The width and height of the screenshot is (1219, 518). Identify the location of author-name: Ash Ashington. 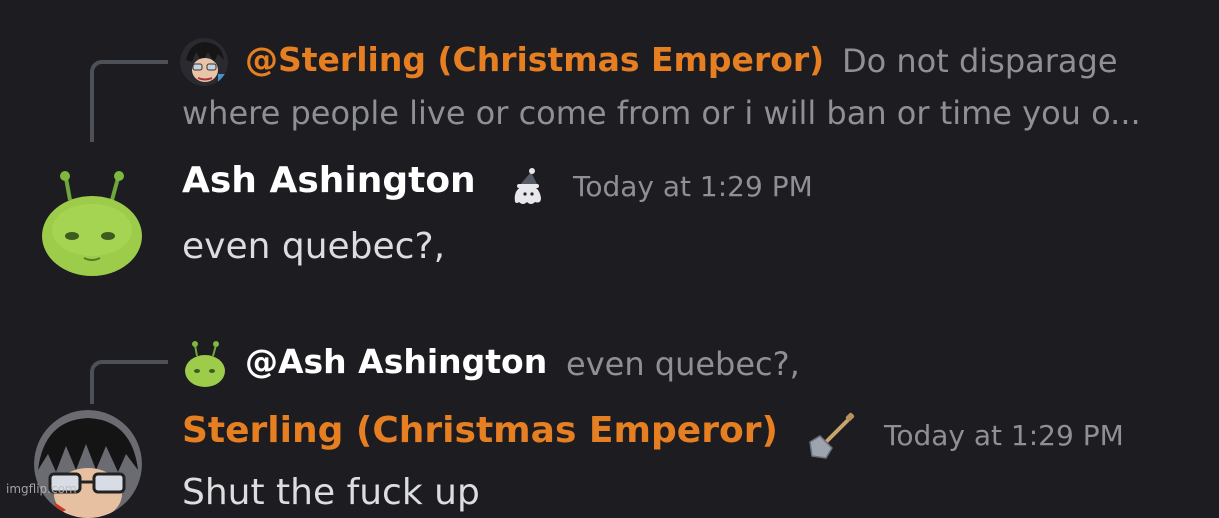
(329, 180).